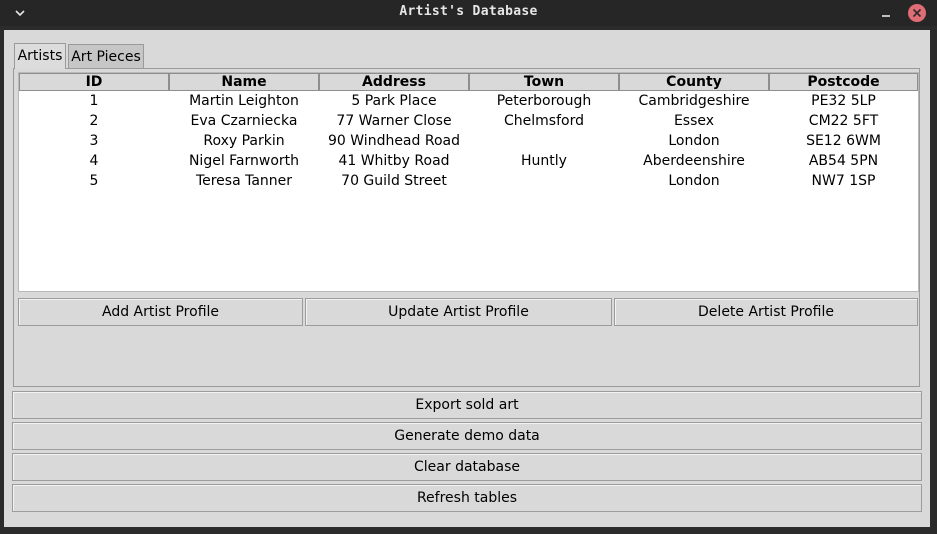  What do you see at coordinates (467, 436) in the screenshot?
I see `generate-demo-data-button: Generate demo data` at bounding box center [467, 436].